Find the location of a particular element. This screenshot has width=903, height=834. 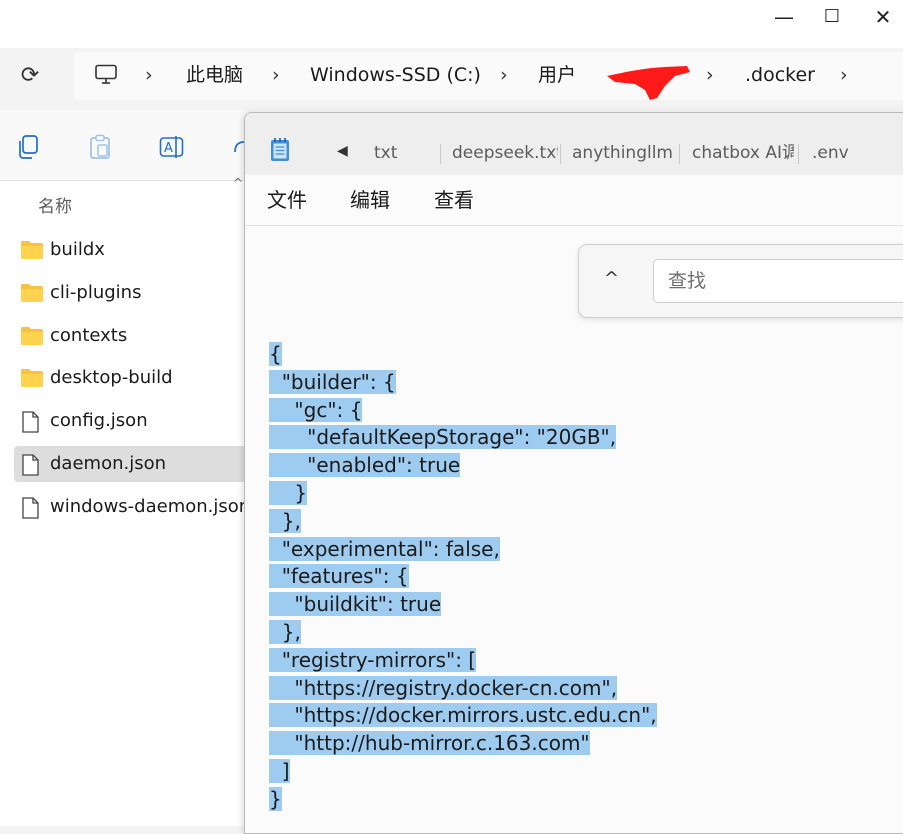

tab-scroll-left-button: ◀ is located at coordinates (342, 151).